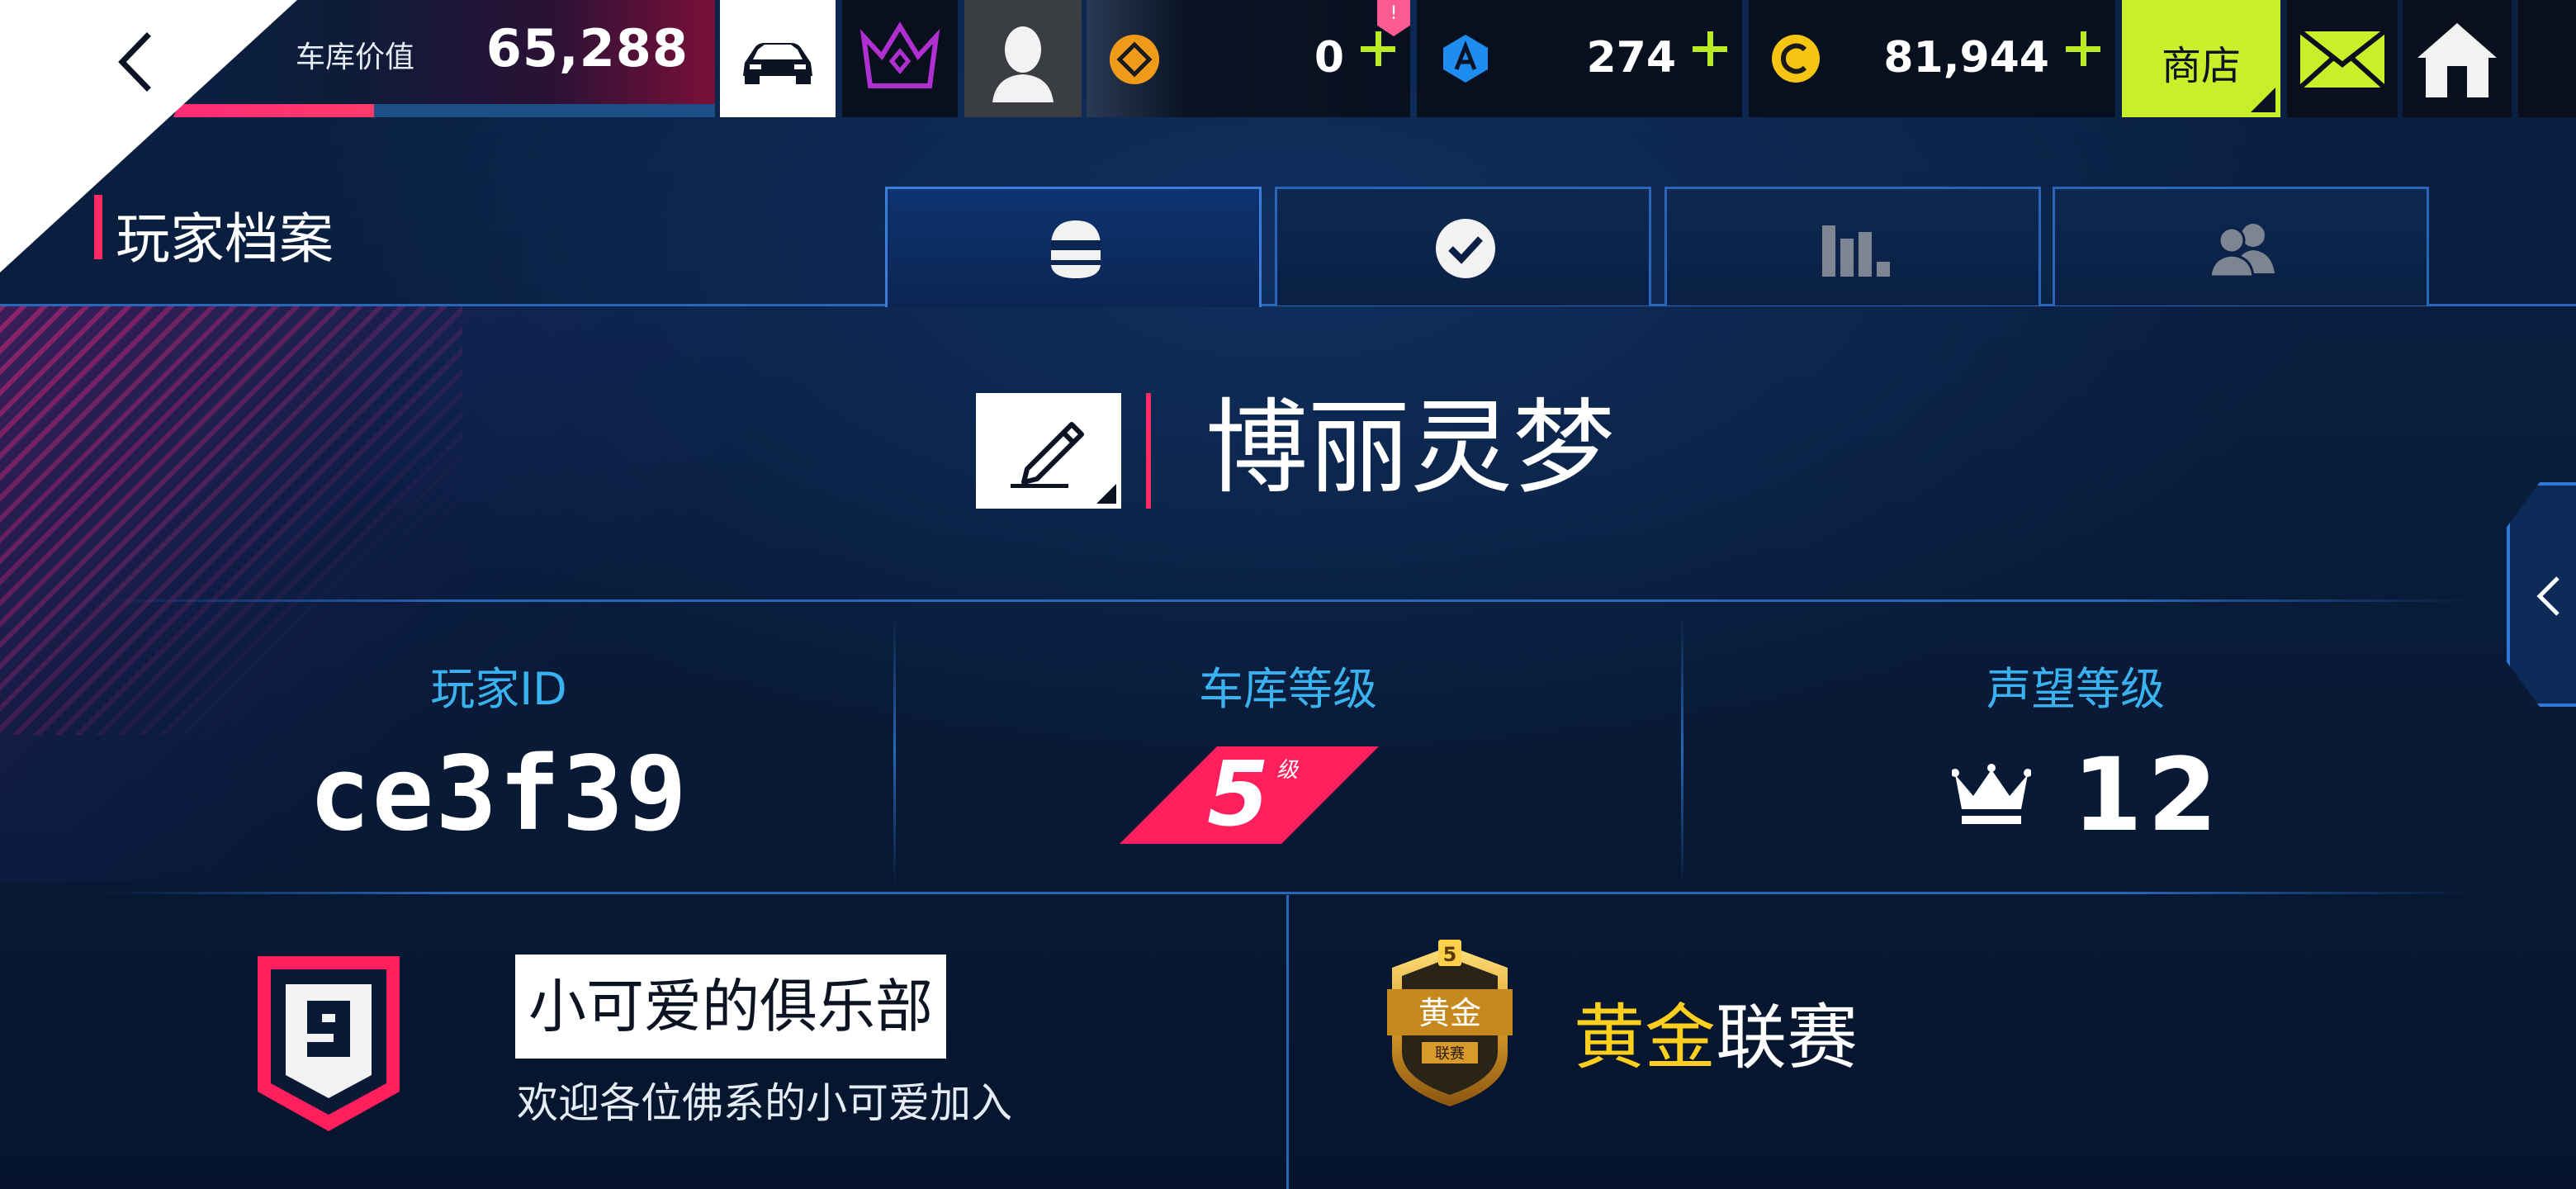  I want to click on garage-value: 65,288, so click(587, 48).